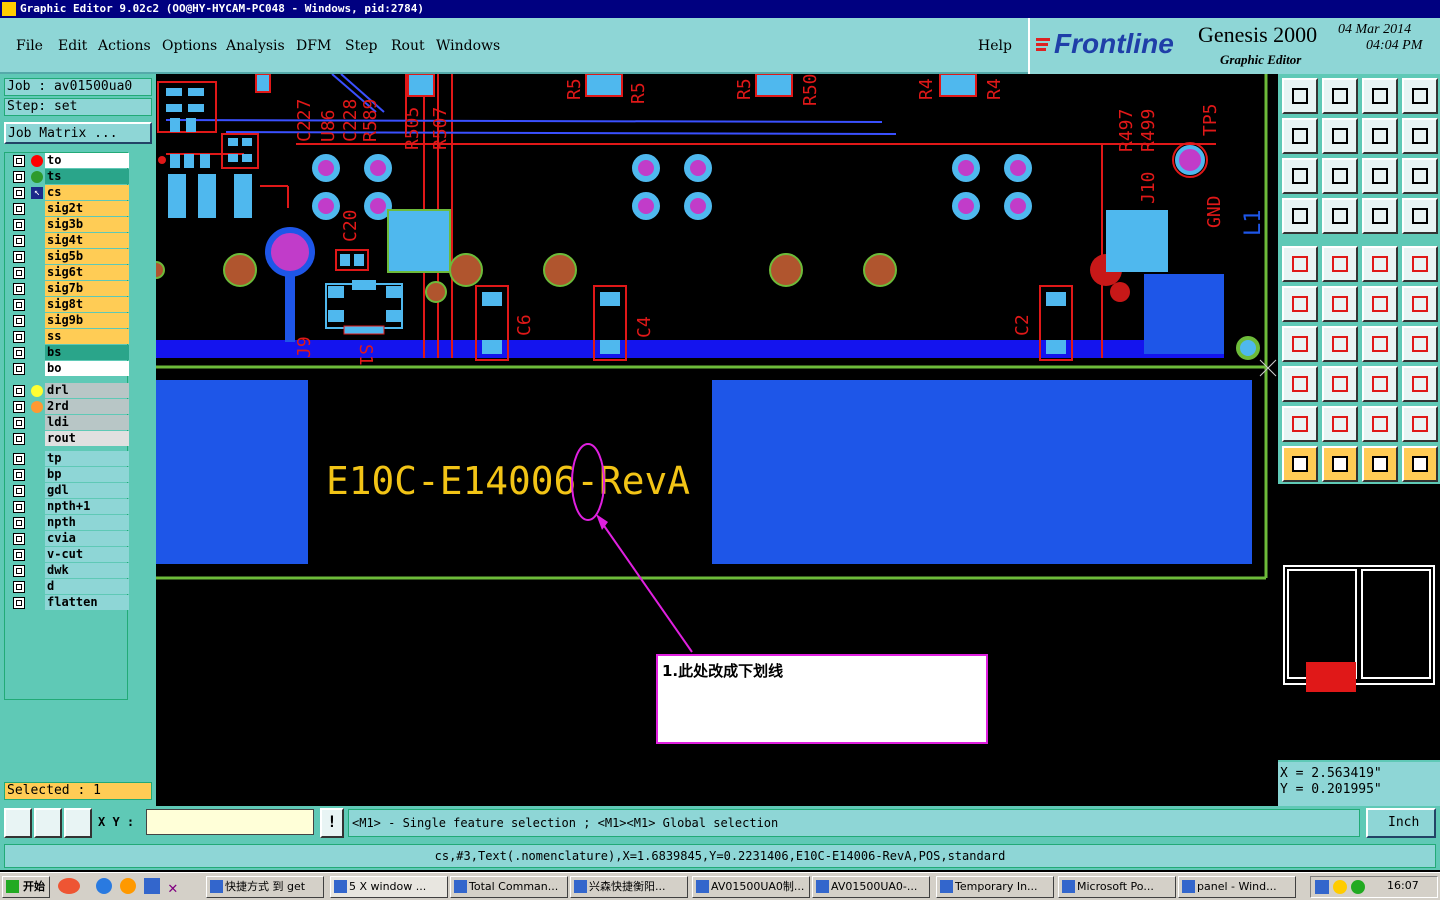 The width and height of the screenshot is (1440, 900). Describe the element at coordinates (1420, 424) in the screenshot. I see `shape-b-icon` at that location.